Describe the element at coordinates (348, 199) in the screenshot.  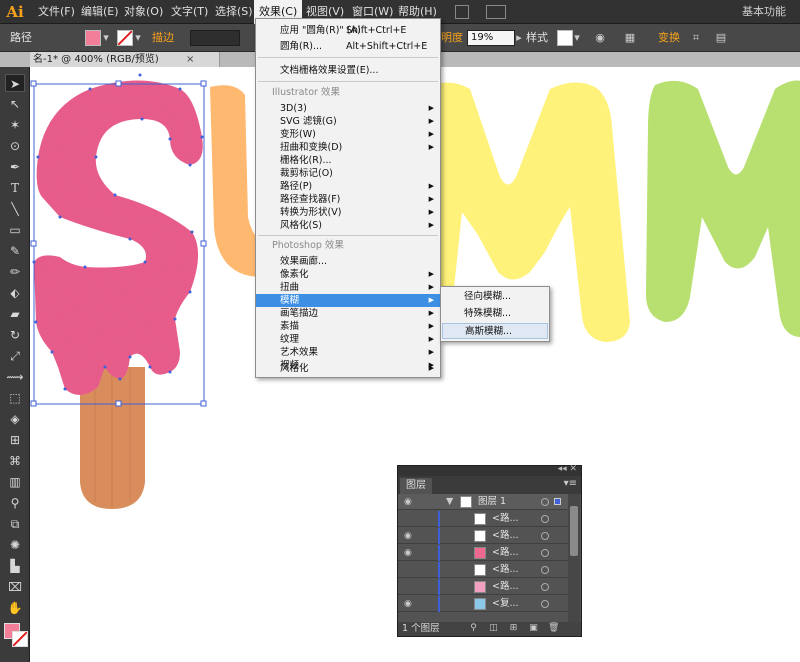
I see `menu-pathfinder: 路径查找器(F) ▶` at that location.